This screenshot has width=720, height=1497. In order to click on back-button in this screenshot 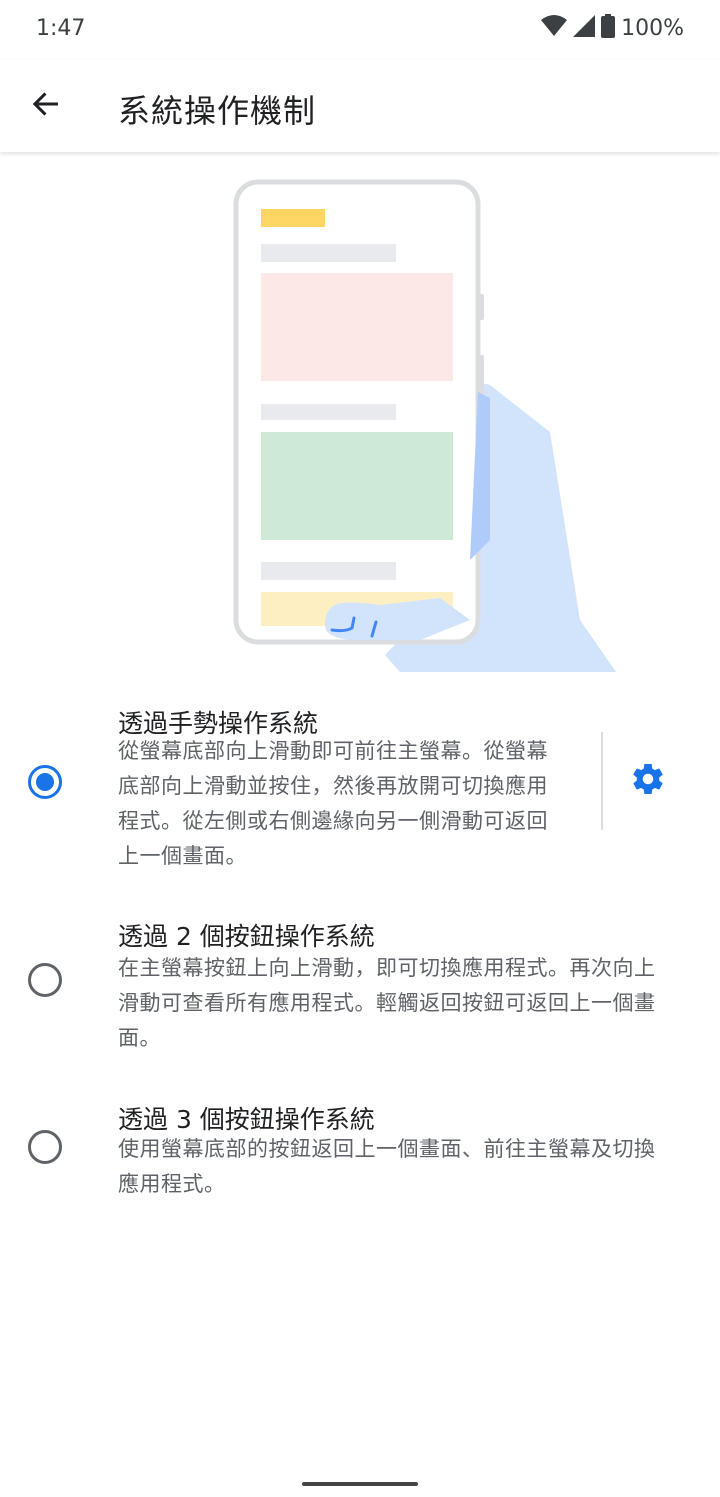, I will do `click(46, 106)`.